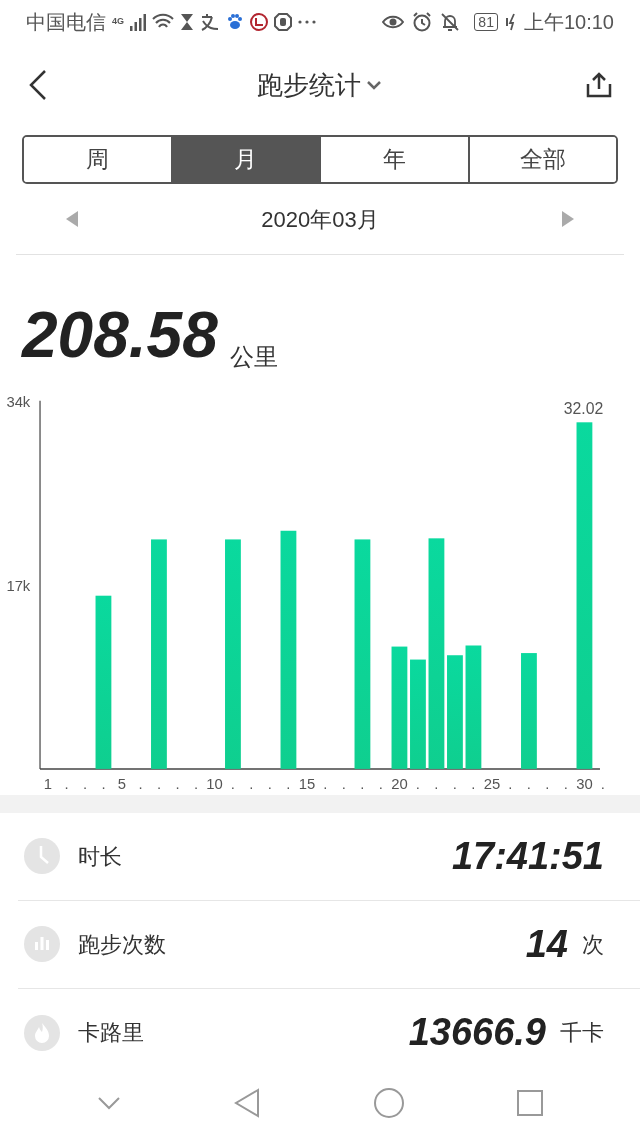 Image resolution: width=640 pixels, height=1138 pixels. Describe the element at coordinates (599, 85) in the screenshot. I see `share-button` at that location.